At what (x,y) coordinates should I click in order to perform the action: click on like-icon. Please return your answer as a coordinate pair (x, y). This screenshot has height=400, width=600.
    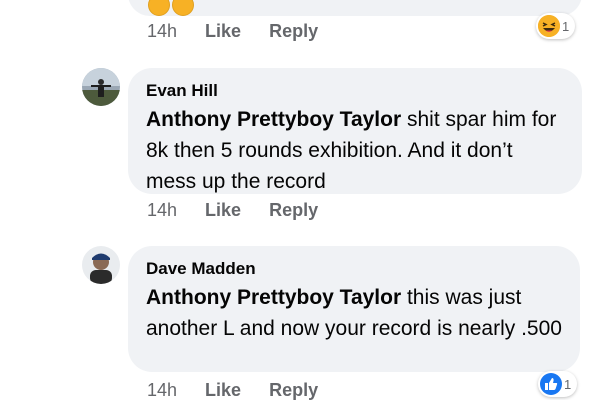
    Looking at the image, I should click on (551, 384).